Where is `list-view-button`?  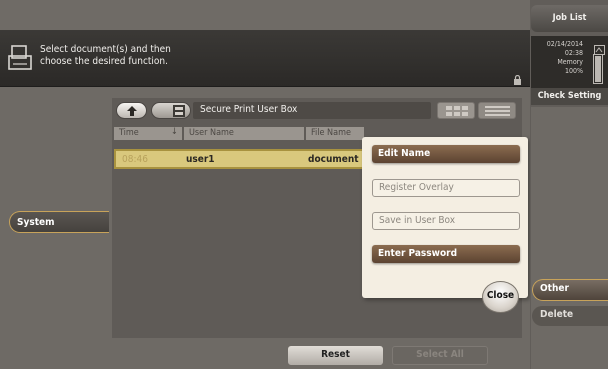 list-view-button is located at coordinates (497, 110).